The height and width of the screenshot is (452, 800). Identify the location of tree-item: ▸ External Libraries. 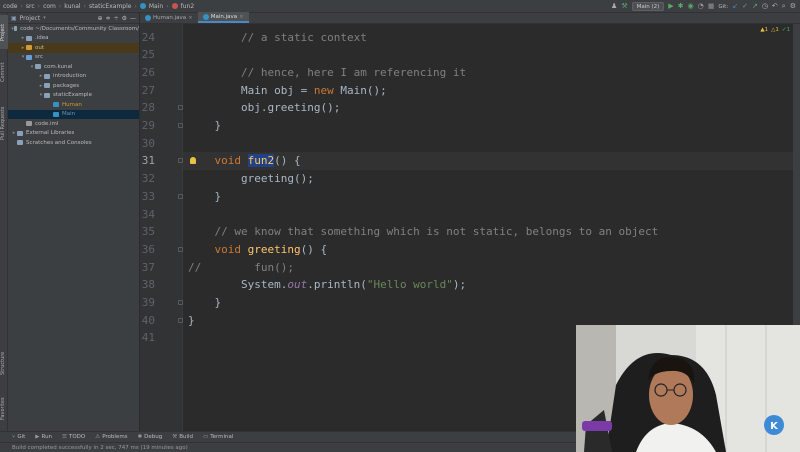
(73, 134).